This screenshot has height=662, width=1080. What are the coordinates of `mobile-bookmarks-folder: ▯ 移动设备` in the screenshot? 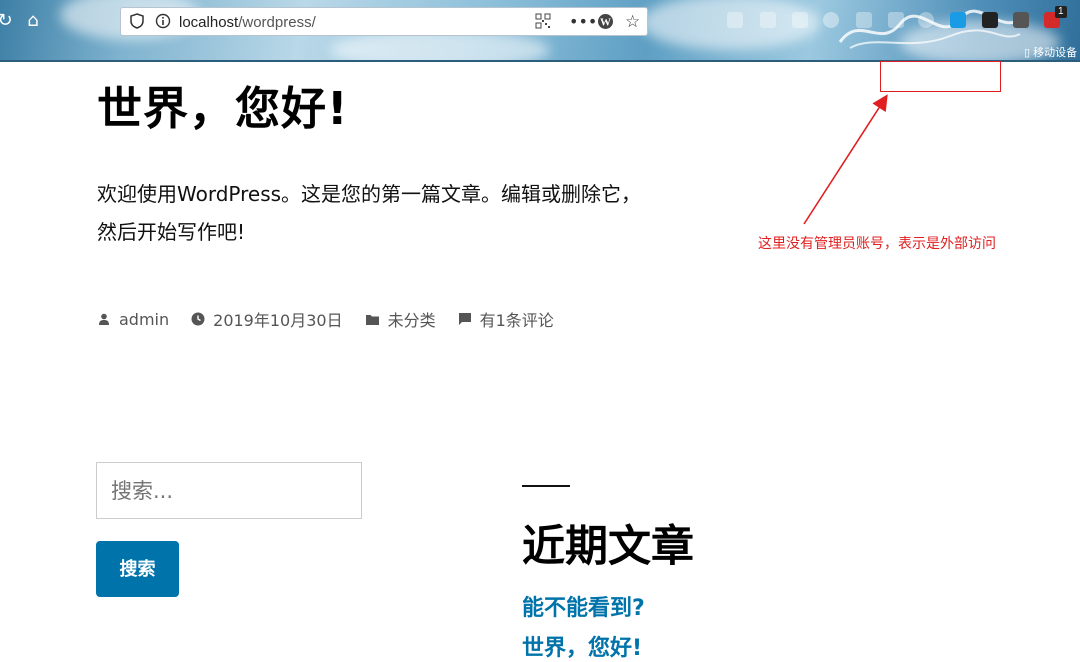 It's located at (1050, 52).